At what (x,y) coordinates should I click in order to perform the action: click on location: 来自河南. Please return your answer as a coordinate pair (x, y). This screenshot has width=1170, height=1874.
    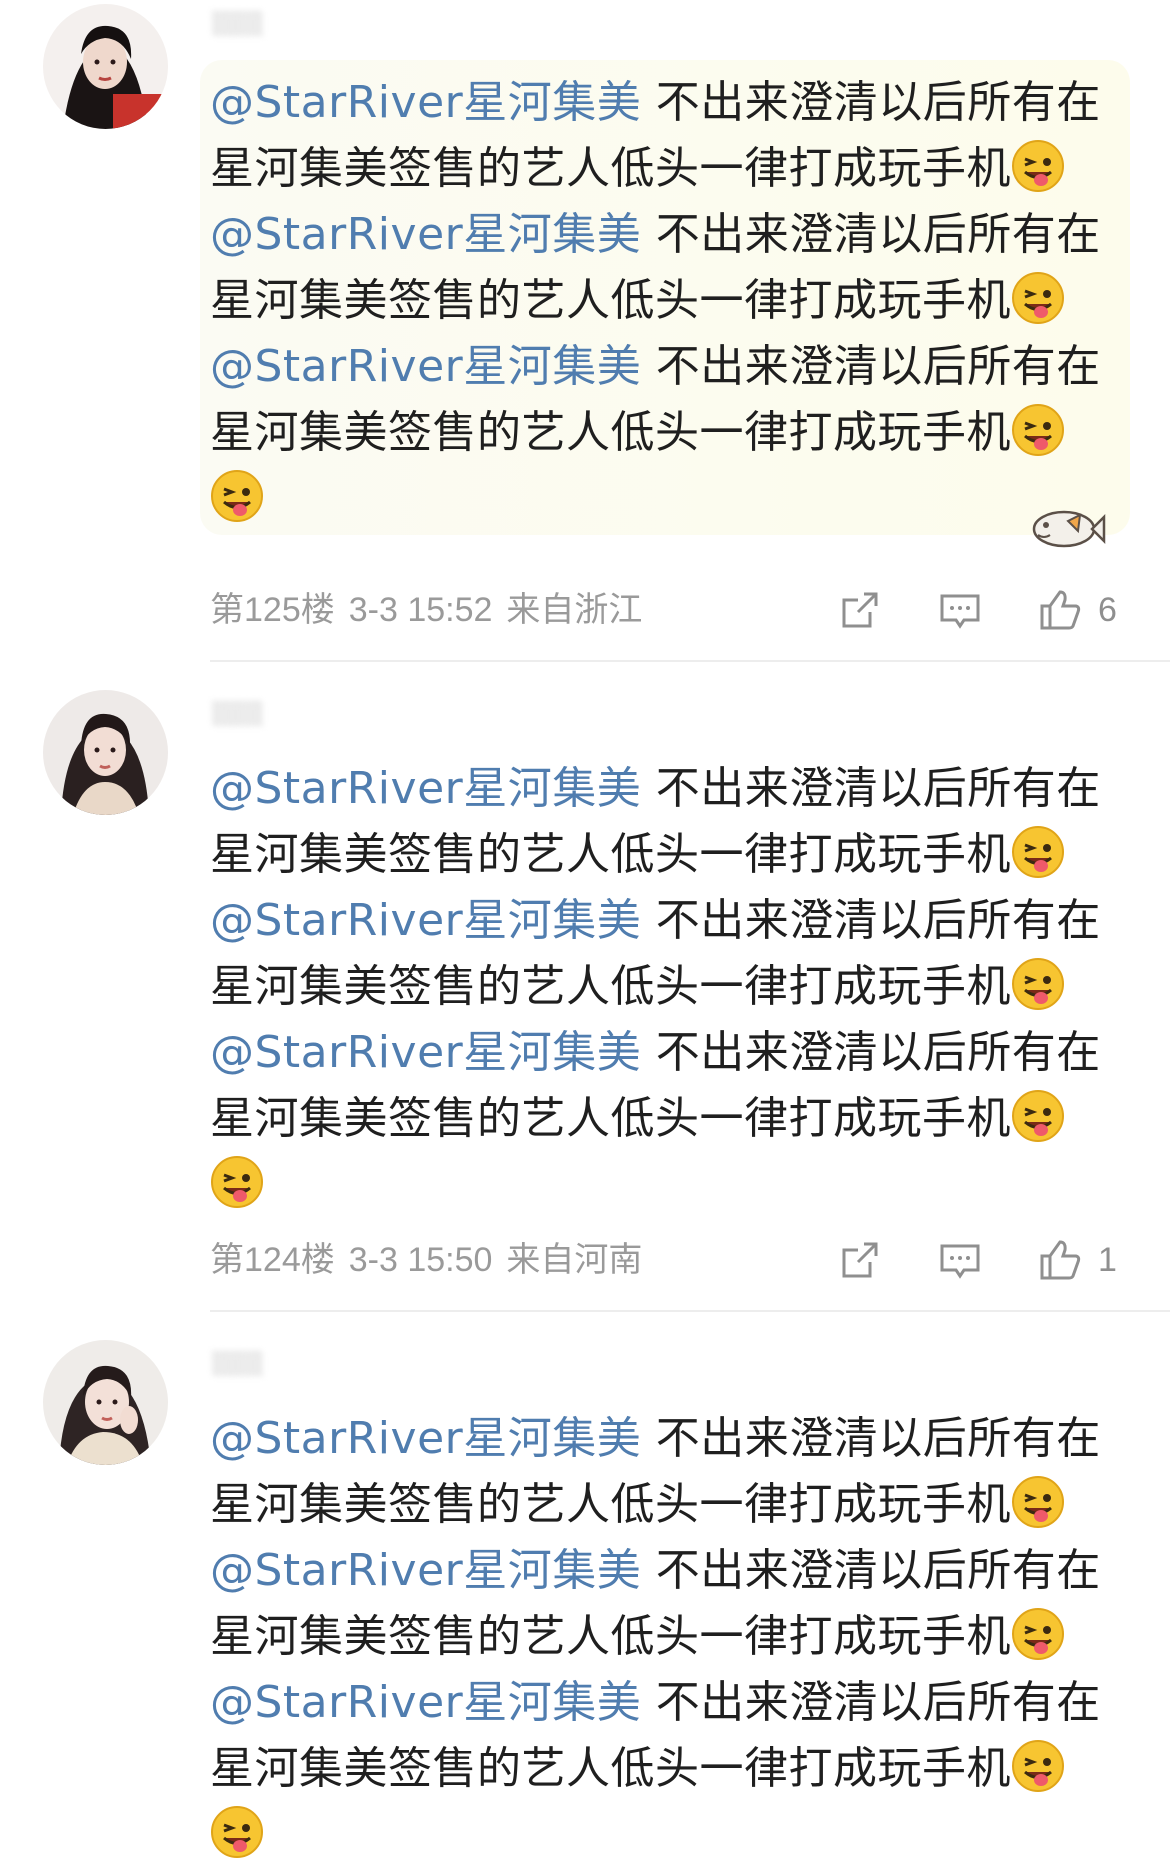
    Looking at the image, I should click on (574, 1260).